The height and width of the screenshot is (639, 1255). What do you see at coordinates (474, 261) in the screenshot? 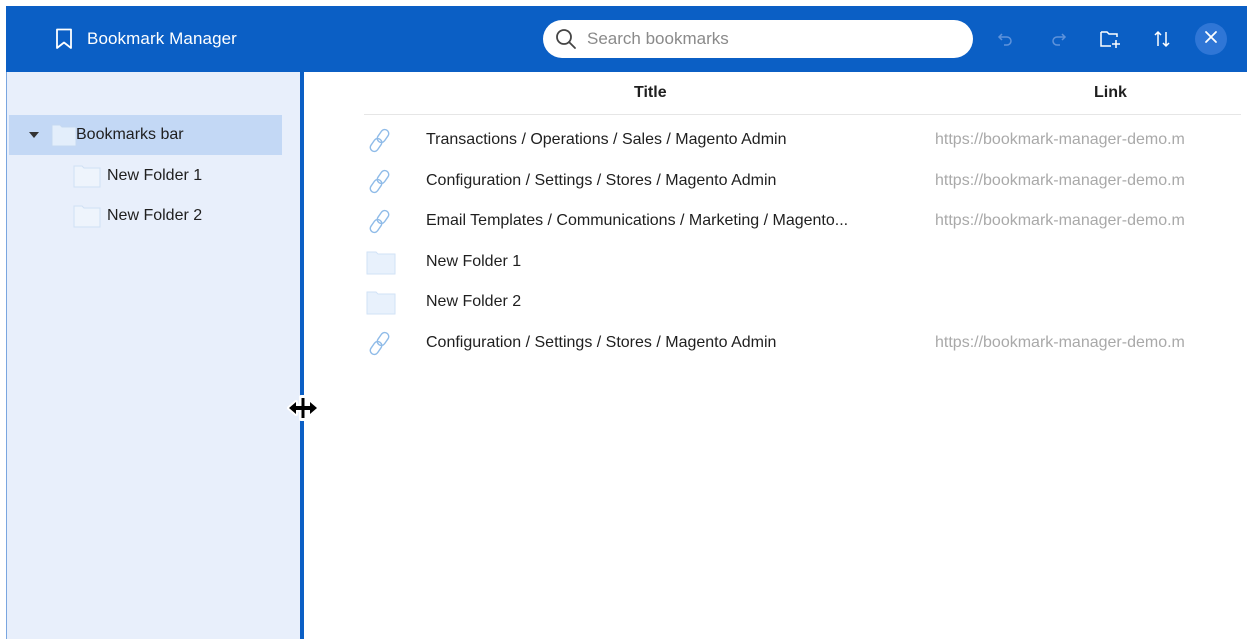
I see `bookmark-title: New Folder 1` at bounding box center [474, 261].